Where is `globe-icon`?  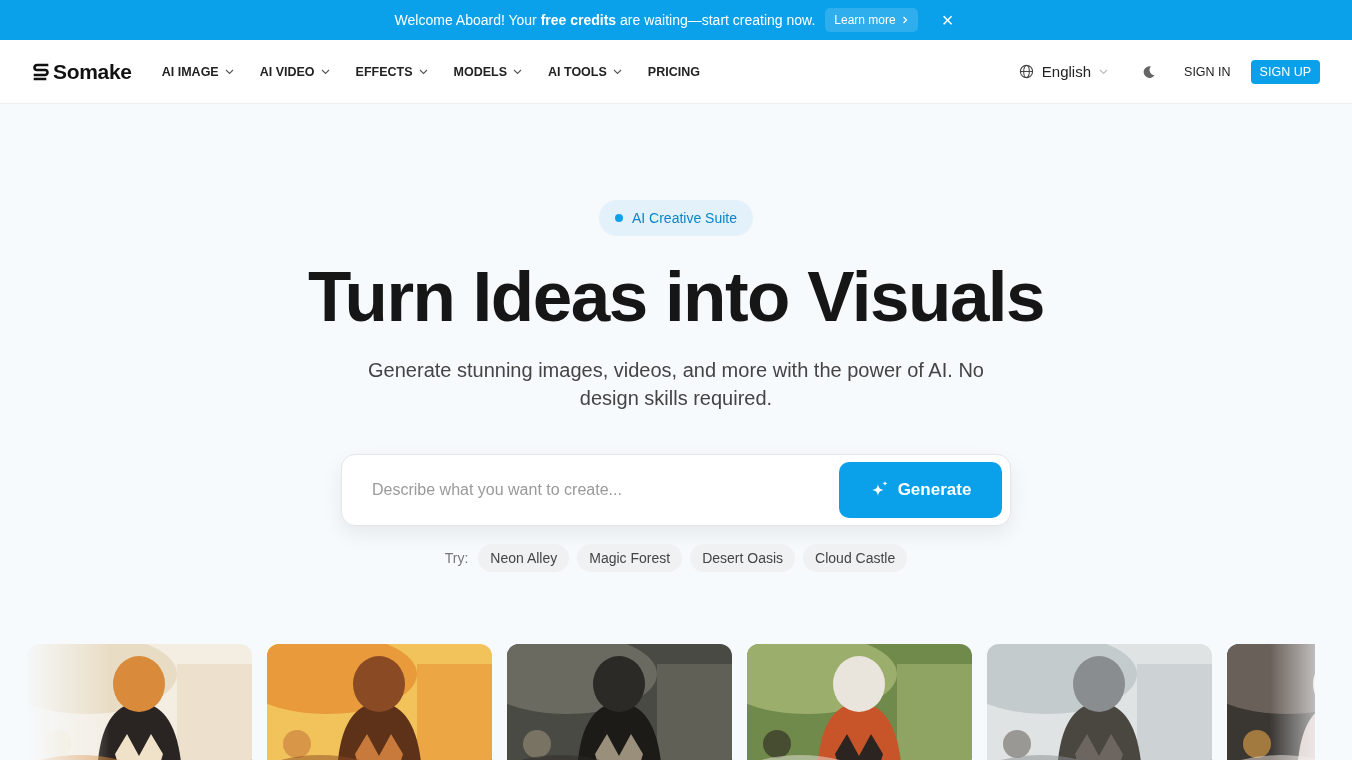 globe-icon is located at coordinates (1026, 71).